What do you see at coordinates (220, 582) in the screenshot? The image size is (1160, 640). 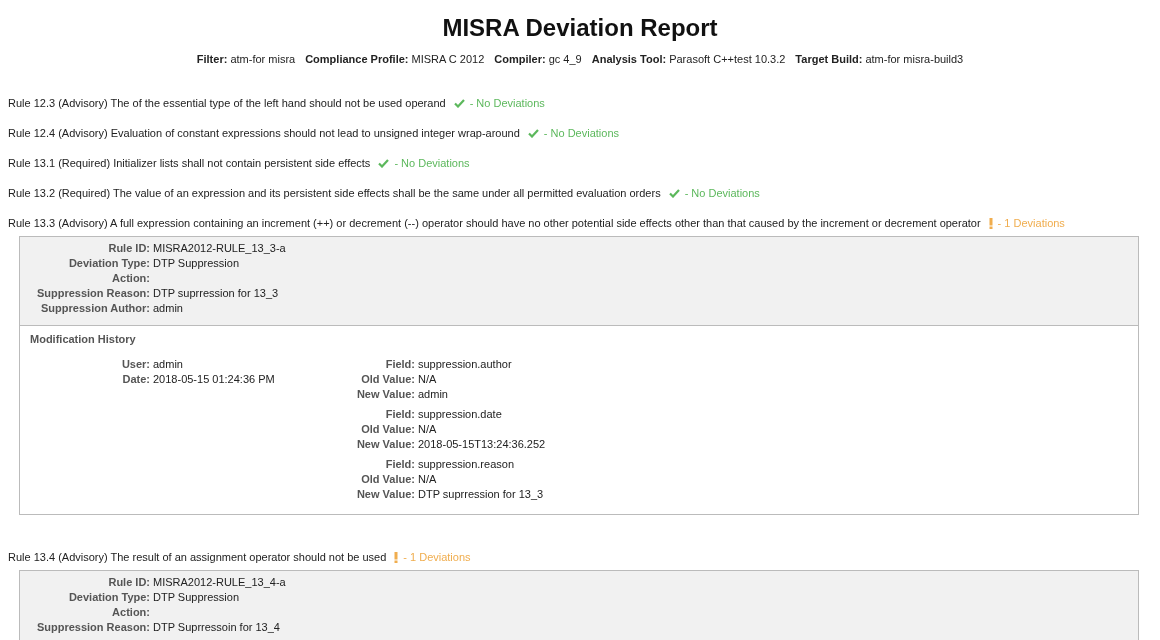 I see `field-value: MISRA2012-RULE_13_4-a` at bounding box center [220, 582].